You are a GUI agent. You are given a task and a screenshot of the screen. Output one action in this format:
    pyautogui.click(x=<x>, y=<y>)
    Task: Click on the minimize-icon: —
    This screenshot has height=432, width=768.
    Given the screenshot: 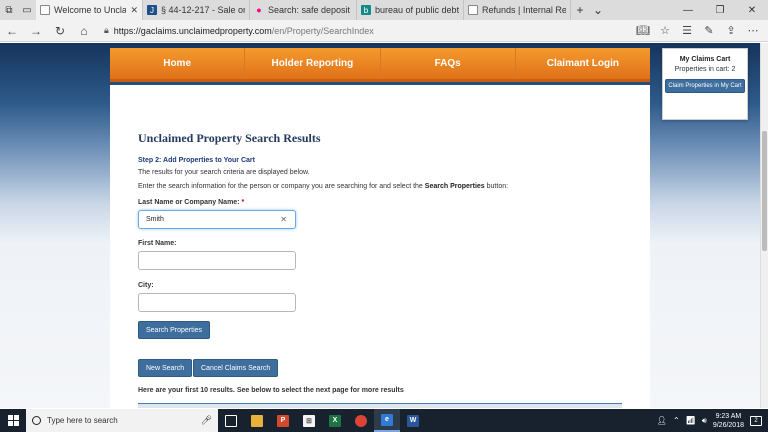 What is the action you would take?
    pyautogui.click(x=688, y=10)
    